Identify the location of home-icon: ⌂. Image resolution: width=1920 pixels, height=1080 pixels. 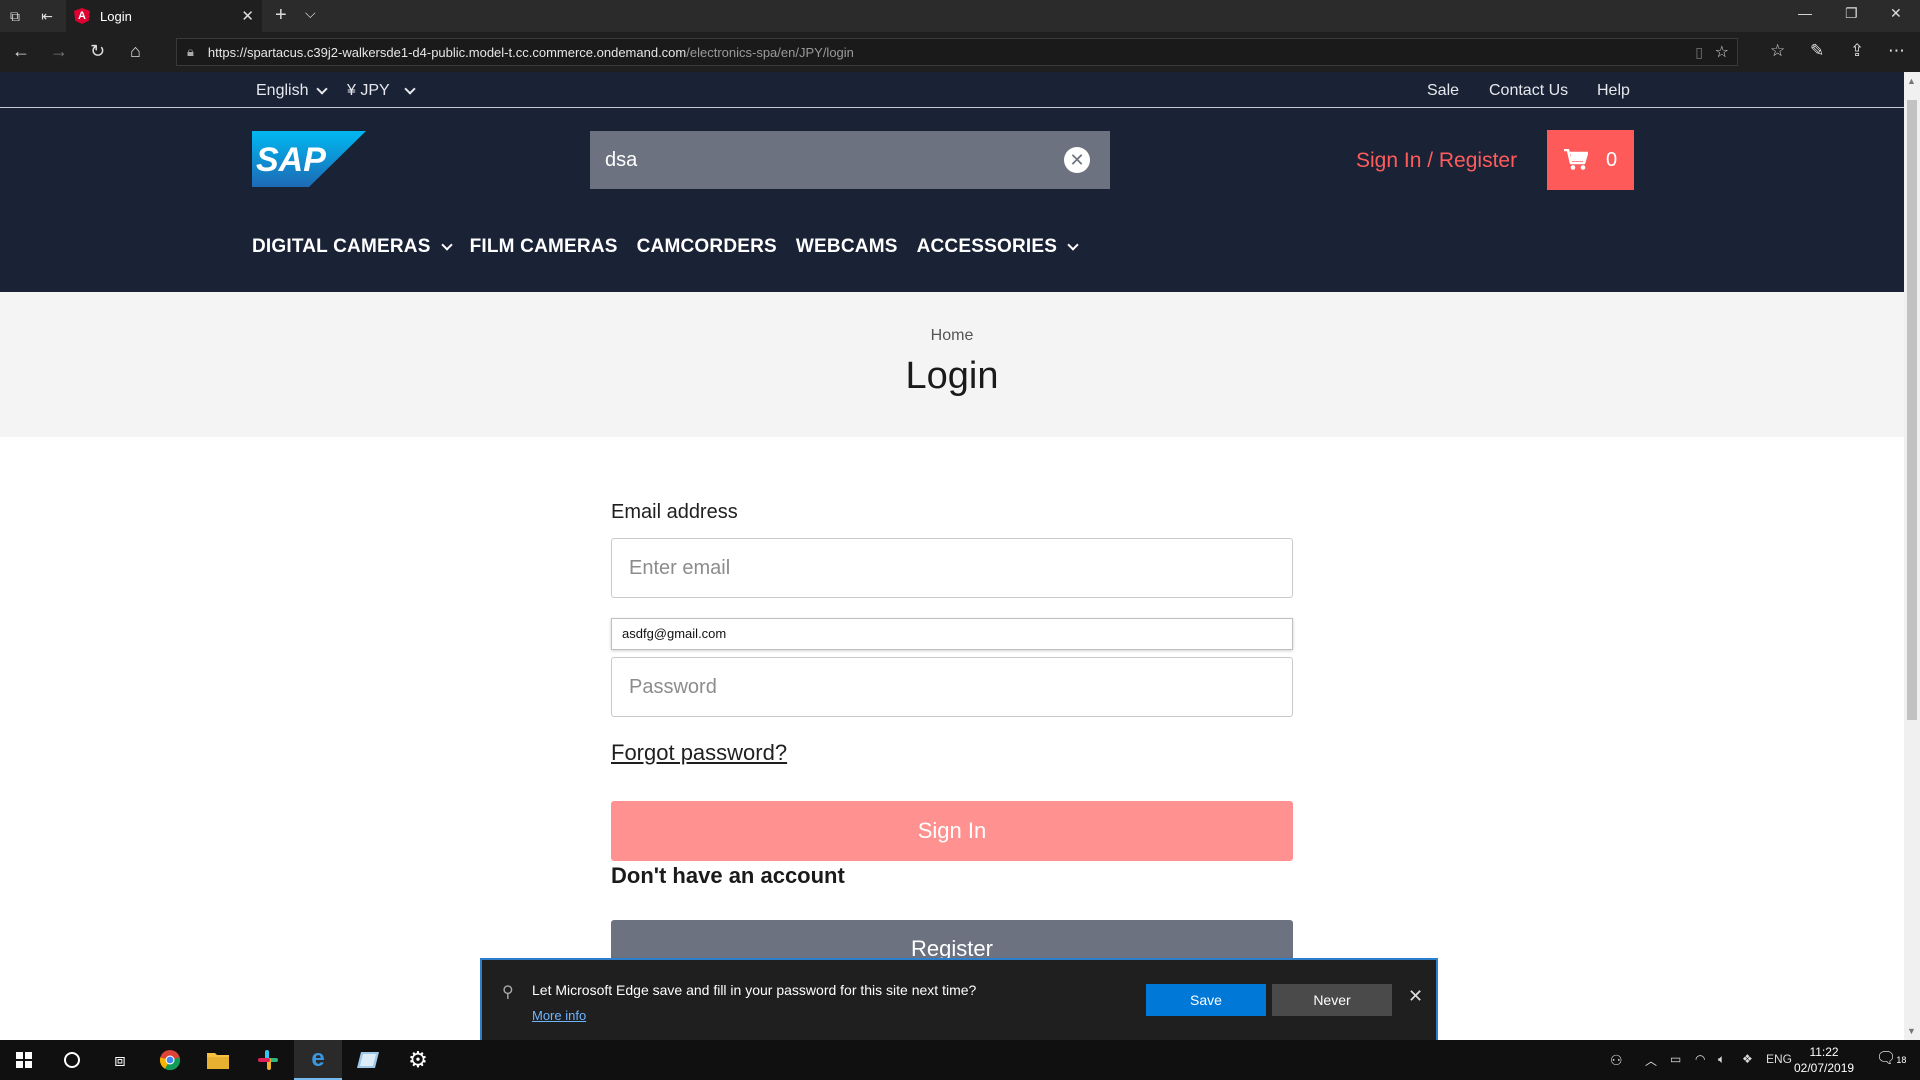
(135, 51).